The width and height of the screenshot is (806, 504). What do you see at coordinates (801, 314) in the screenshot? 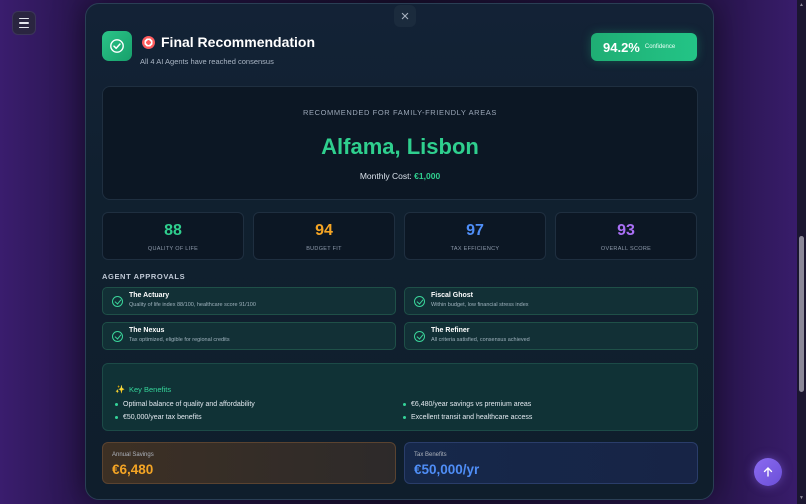
I see `scrollbar-thumb` at bounding box center [801, 314].